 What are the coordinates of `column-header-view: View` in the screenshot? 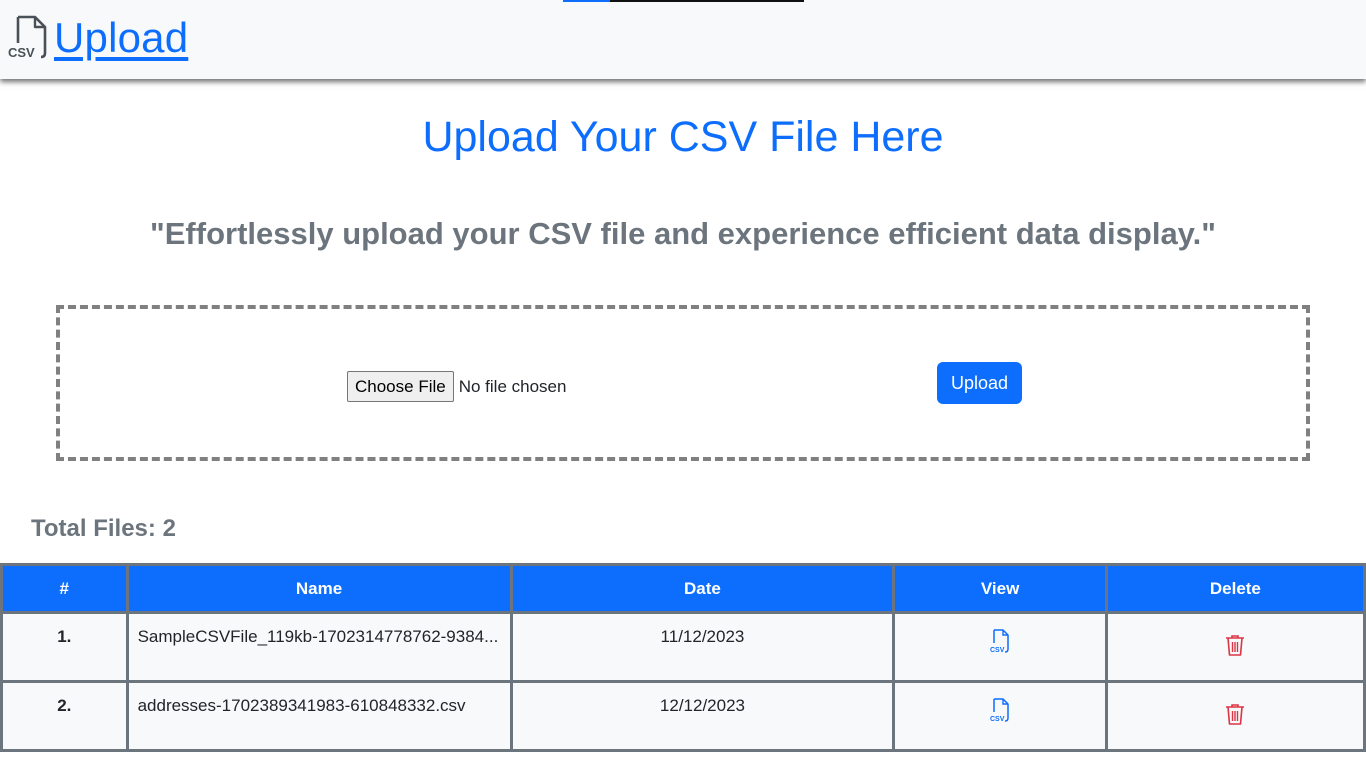 It's located at (1000, 588).